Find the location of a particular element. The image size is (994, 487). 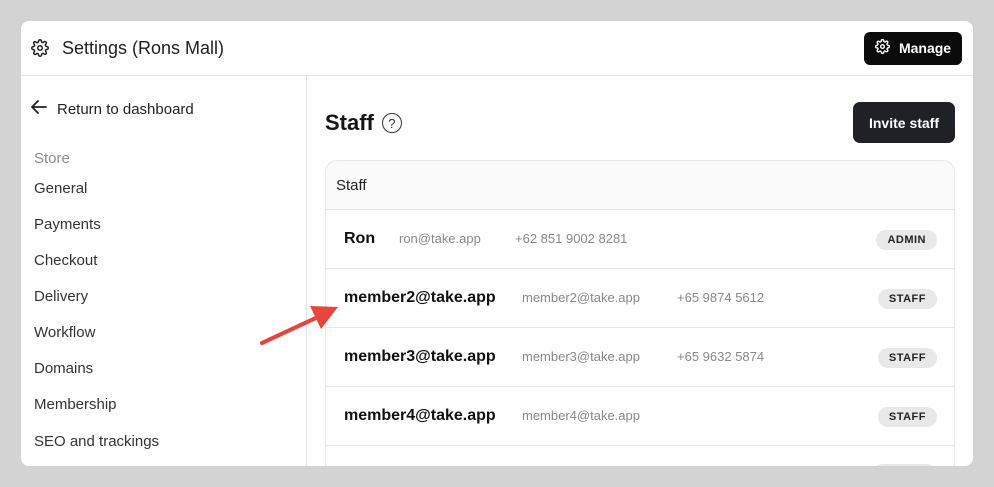

staff-name: Ron is located at coordinates (360, 238).